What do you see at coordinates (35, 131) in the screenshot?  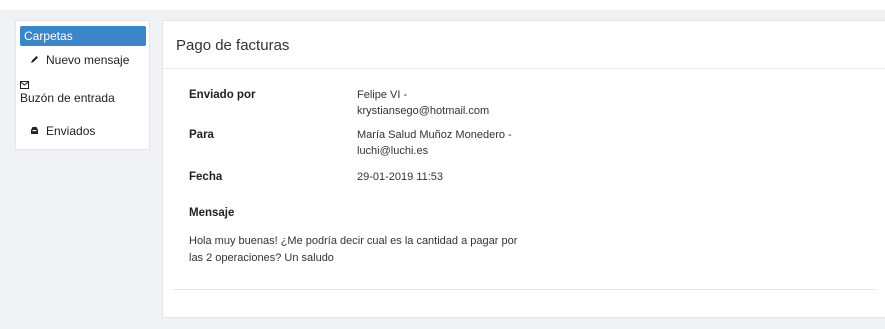 I see `sent-box-icon` at bounding box center [35, 131].